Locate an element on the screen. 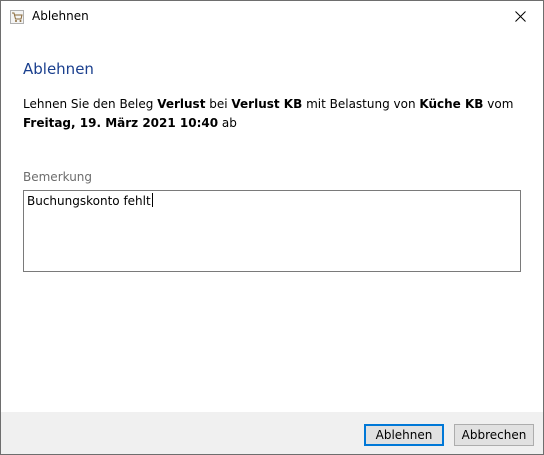  close-icon is located at coordinates (520, 16).